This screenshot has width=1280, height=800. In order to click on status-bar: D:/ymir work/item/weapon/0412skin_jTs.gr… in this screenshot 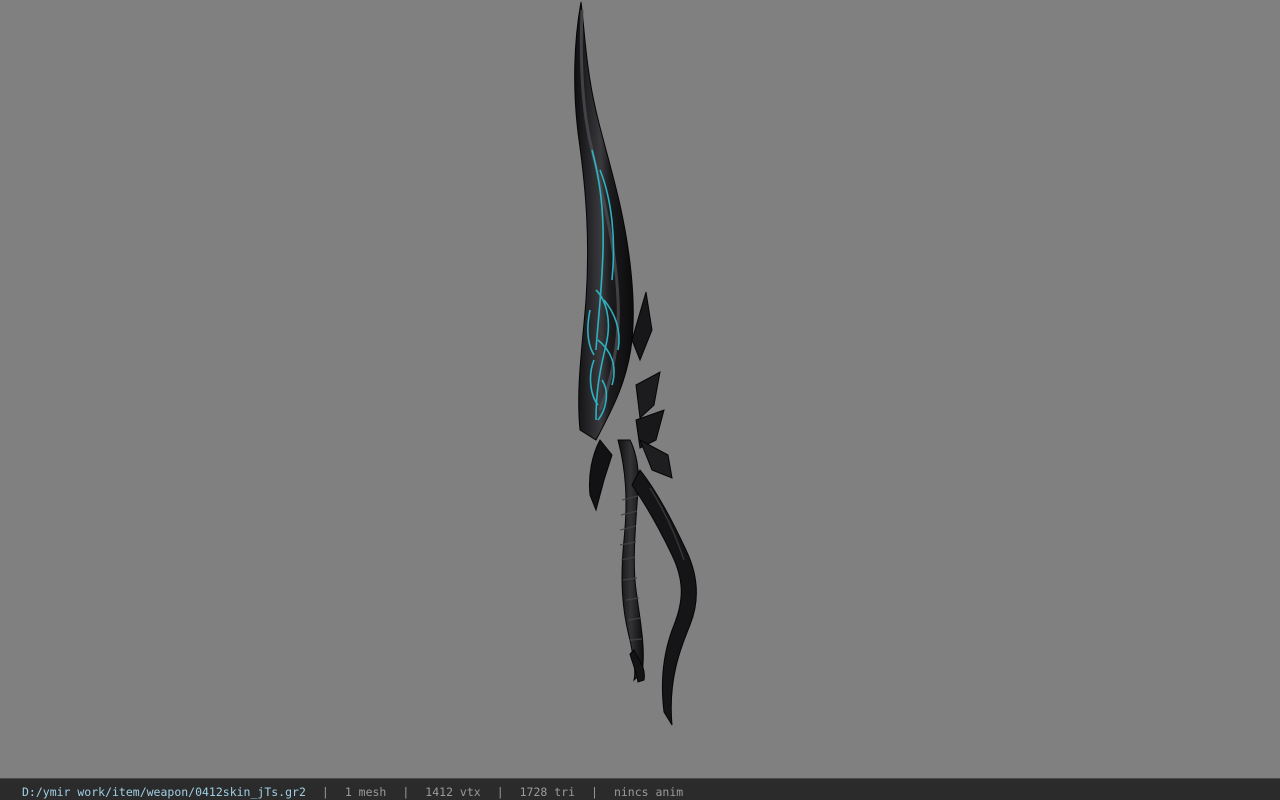, I will do `click(640, 789)`.